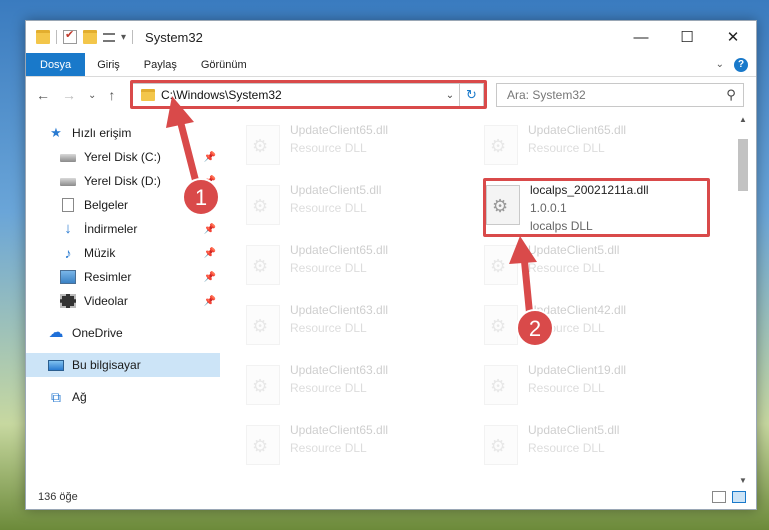  Describe the element at coordinates (733, 37) in the screenshot. I see `close-button: ✕` at that location.